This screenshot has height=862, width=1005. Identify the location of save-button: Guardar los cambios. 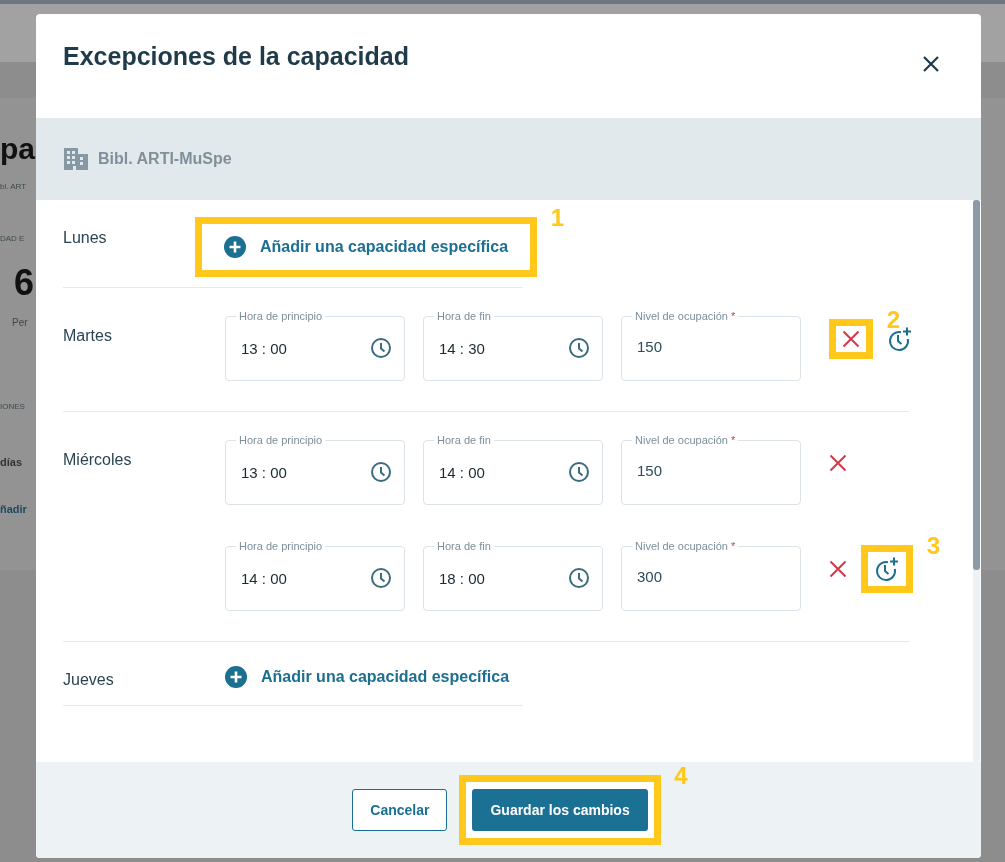
(560, 810).